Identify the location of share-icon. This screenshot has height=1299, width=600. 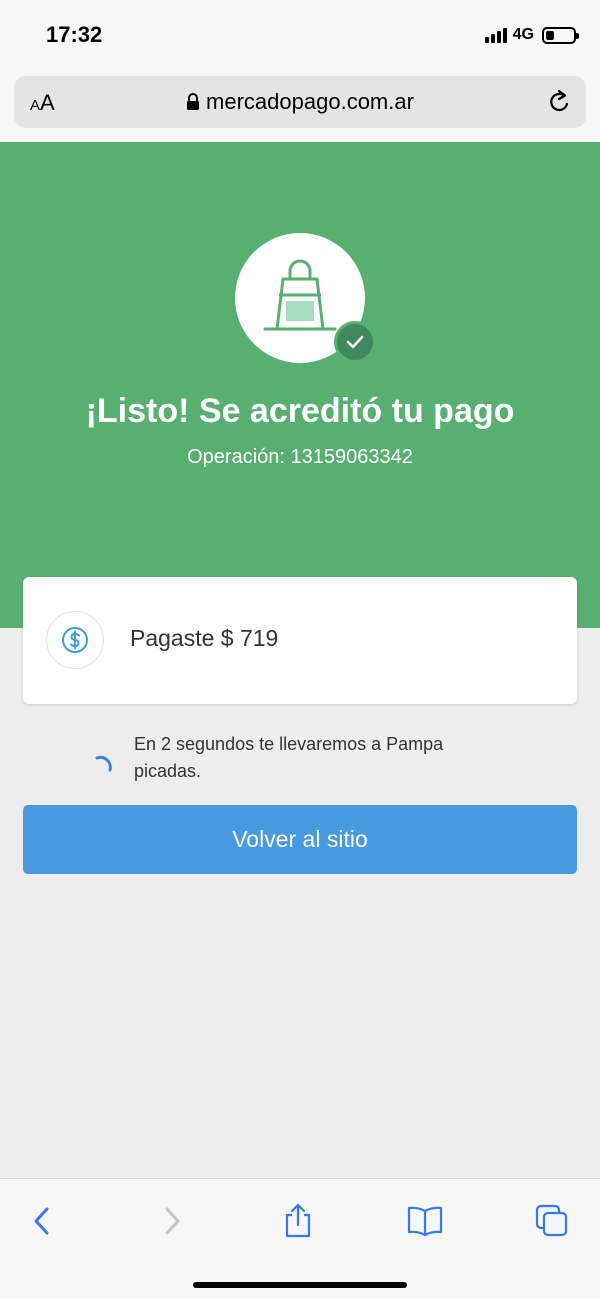
(298, 1221).